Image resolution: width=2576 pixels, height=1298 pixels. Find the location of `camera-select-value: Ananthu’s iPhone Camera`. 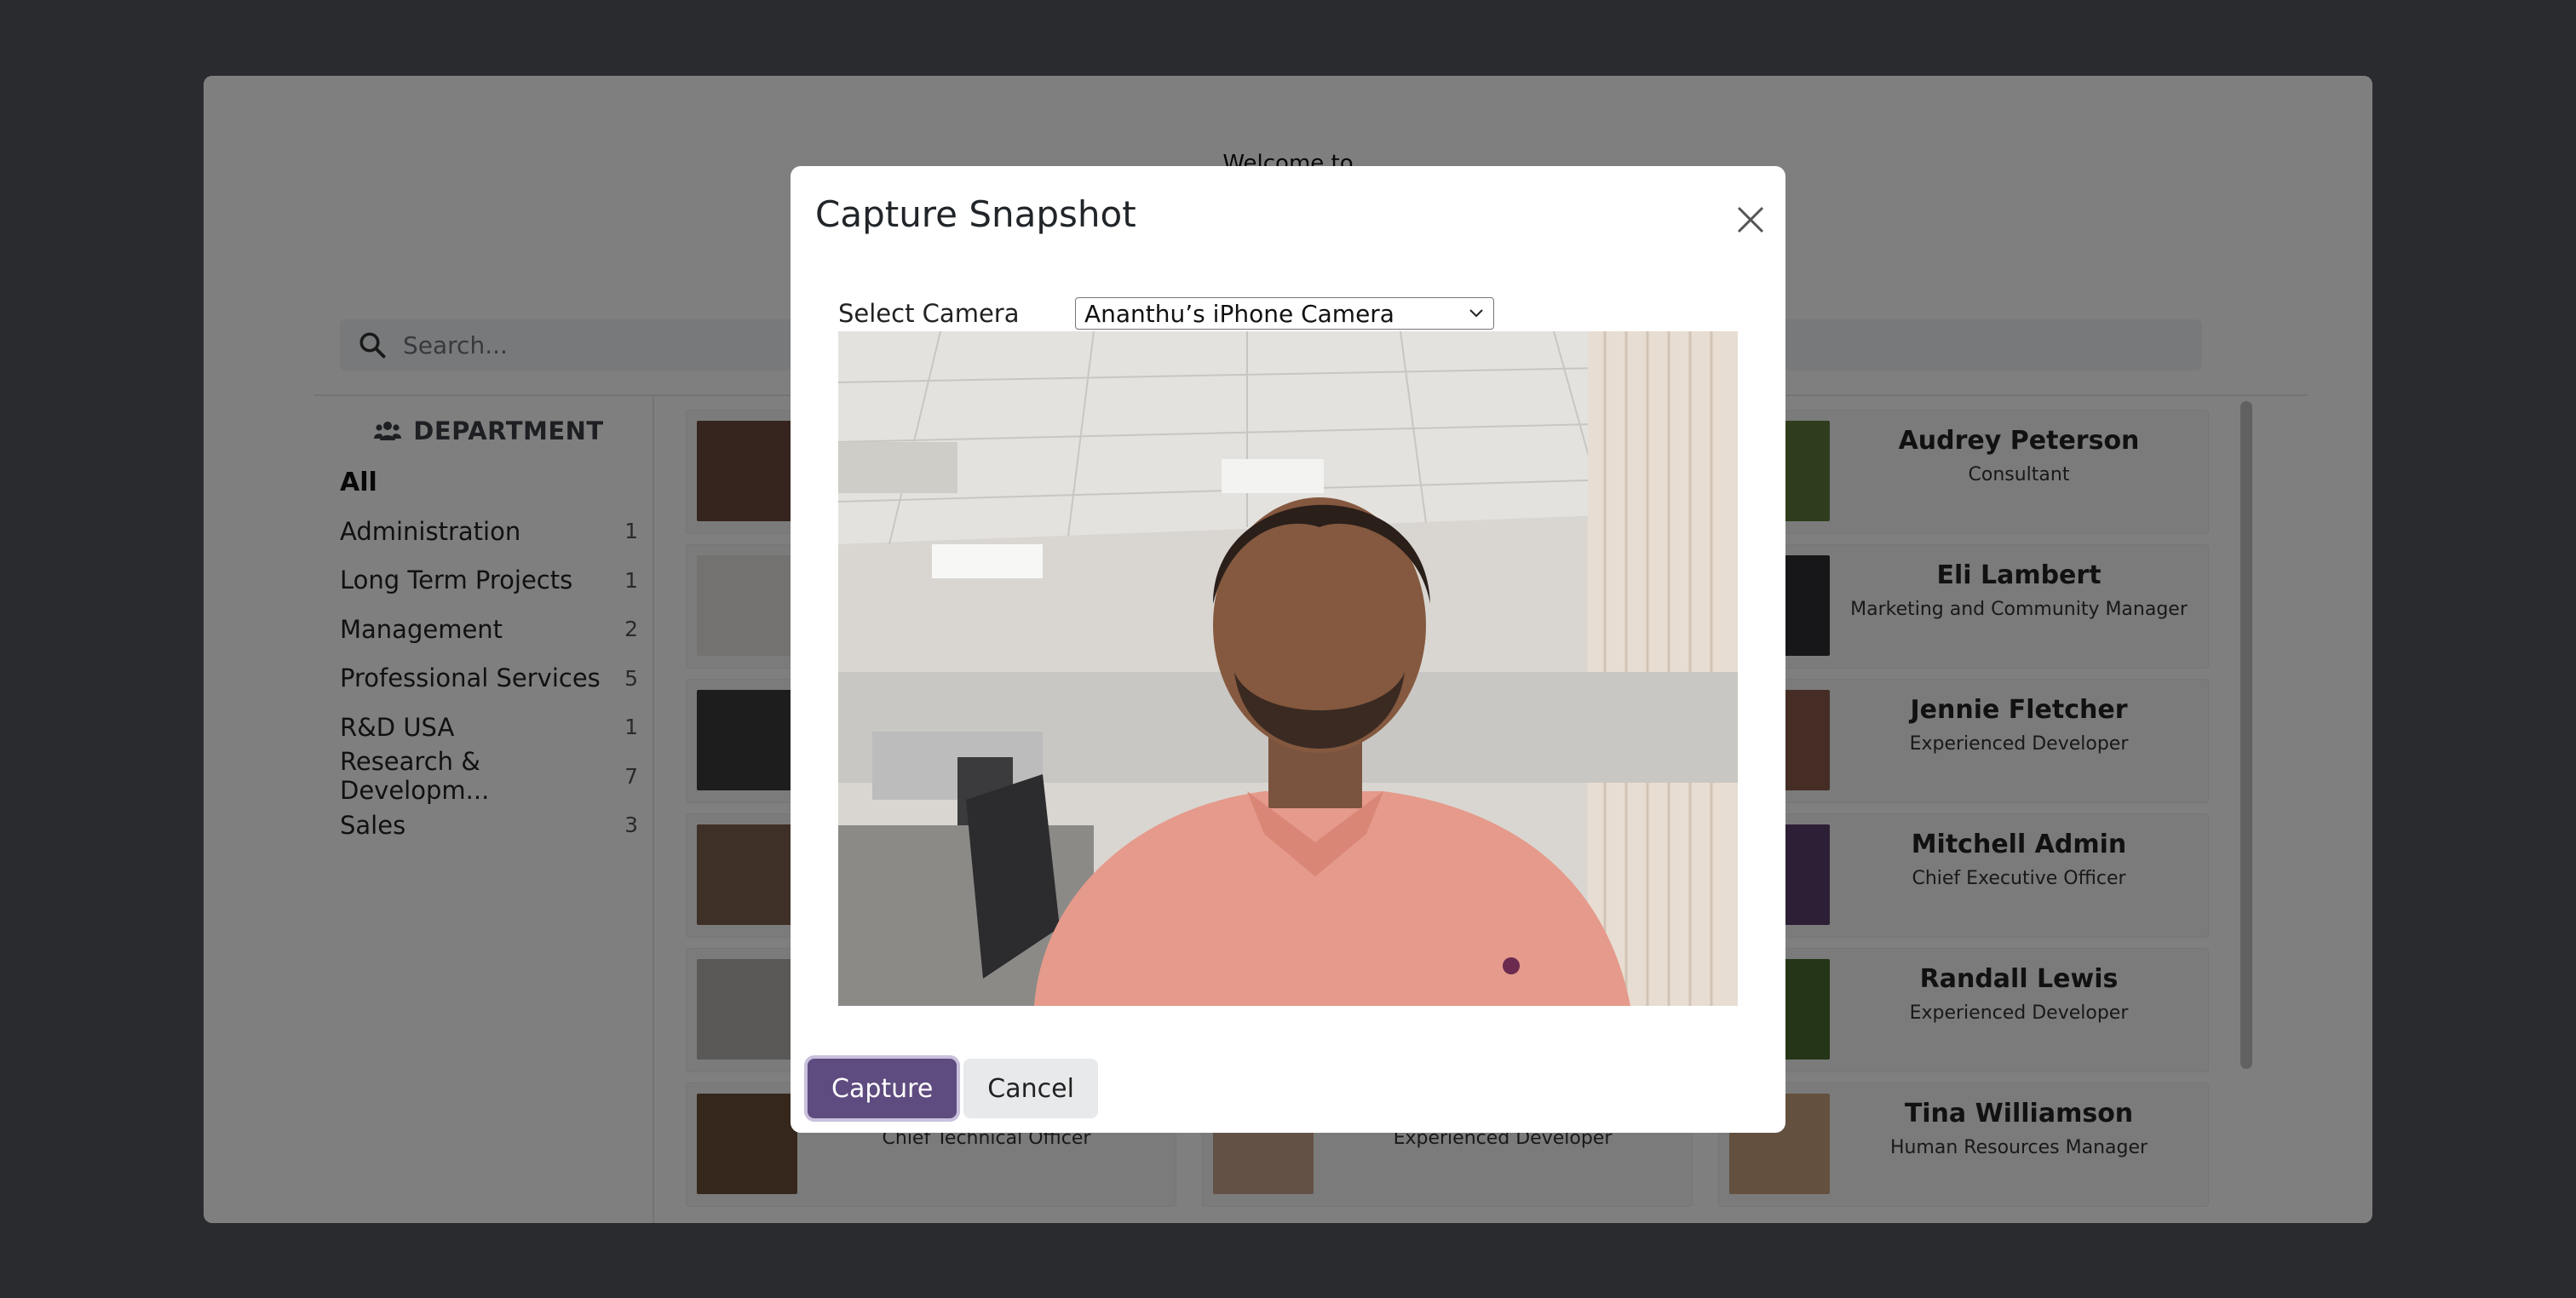

camera-select-value: Ananthu’s iPhone Camera is located at coordinates (1239, 314).